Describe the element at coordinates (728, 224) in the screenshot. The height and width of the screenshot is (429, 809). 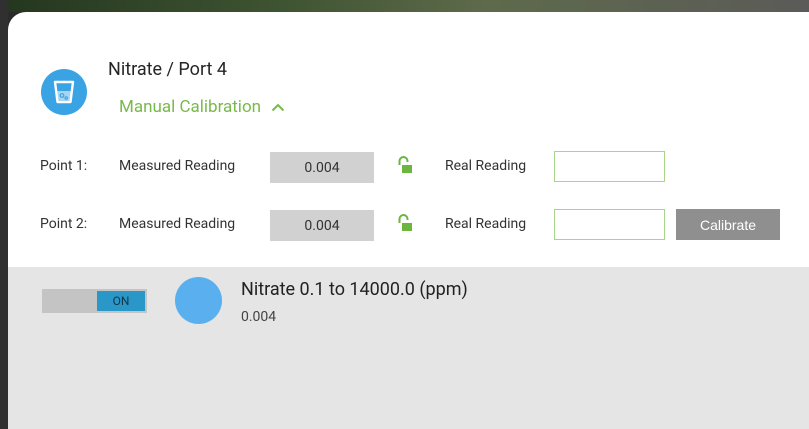
I see `calibrate-button: Calibrate` at that location.